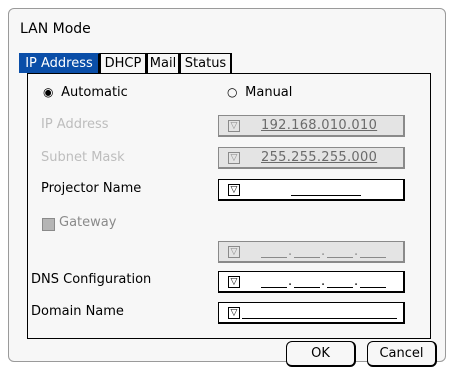 The image size is (459, 370). Describe the element at coordinates (75, 124) in the screenshot. I see `ip-address-label: IP Address` at that location.